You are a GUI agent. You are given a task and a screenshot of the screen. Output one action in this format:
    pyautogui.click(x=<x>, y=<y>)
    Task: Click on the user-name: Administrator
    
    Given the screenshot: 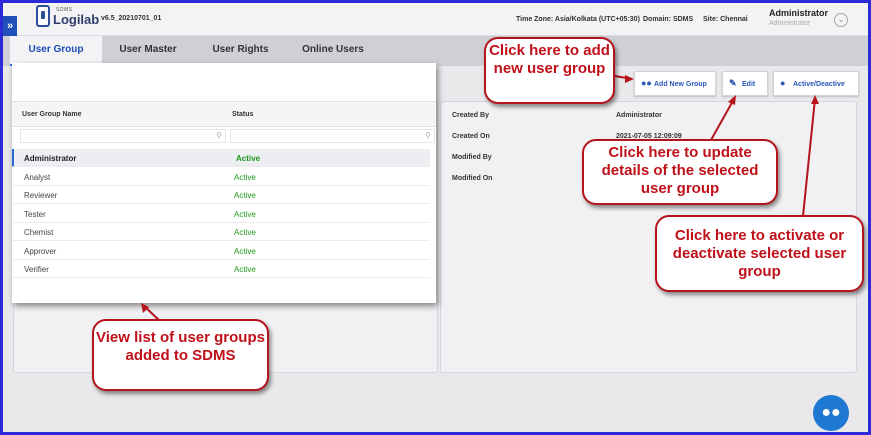 What is the action you would take?
    pyautogui.click(x=798, y=13)
    